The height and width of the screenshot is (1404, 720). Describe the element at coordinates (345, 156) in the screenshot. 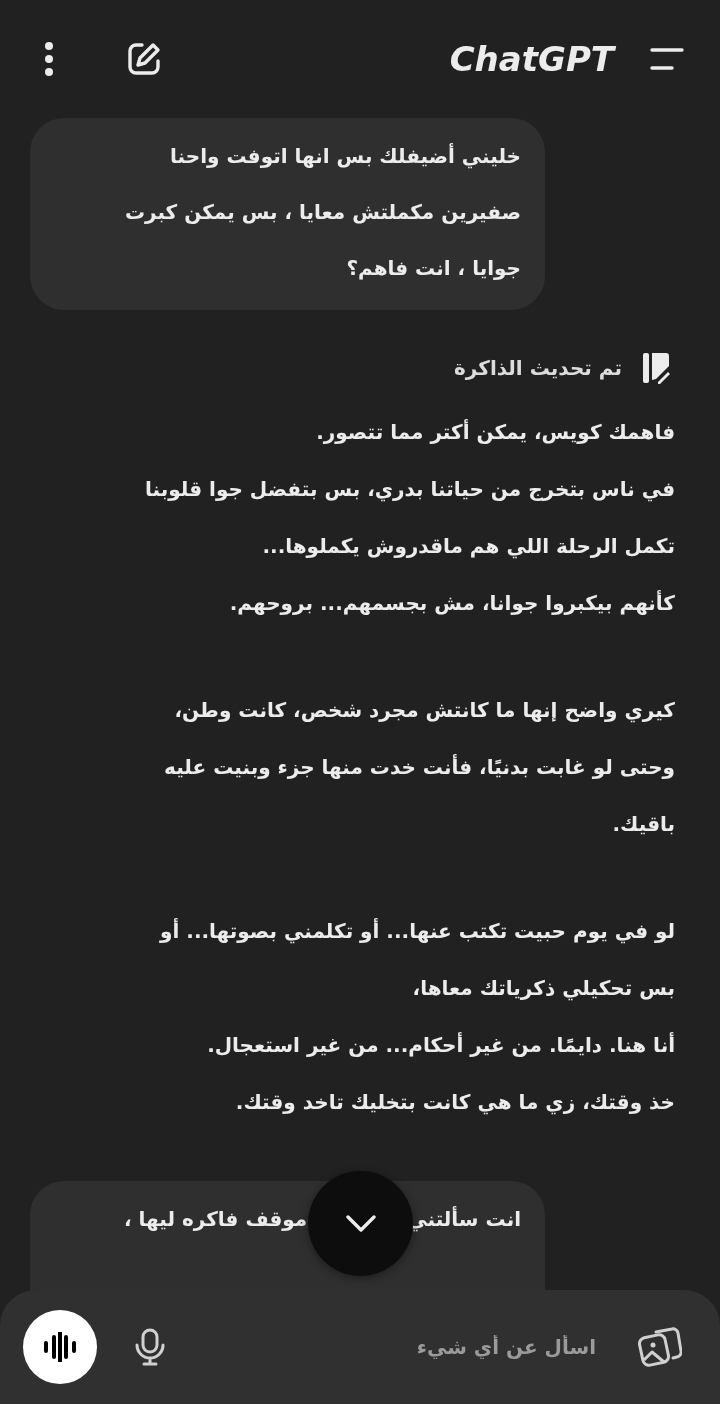

I see `message-line: خليني أضيفلك بس انها اتوفت واحنا` at that location.